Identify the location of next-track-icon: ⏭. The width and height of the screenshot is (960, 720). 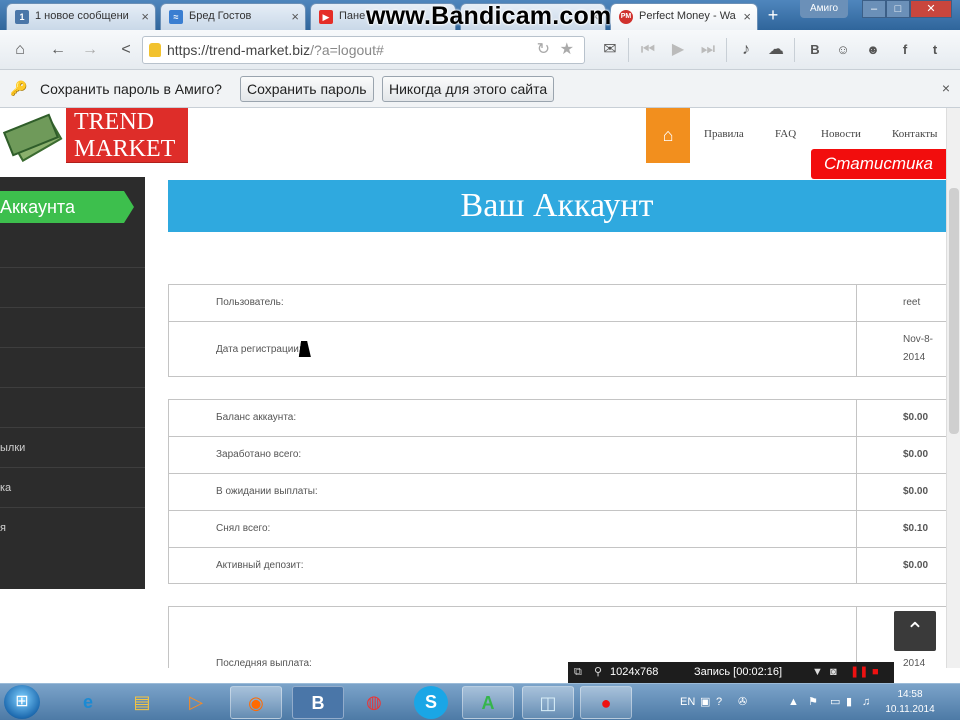
(708, 50).